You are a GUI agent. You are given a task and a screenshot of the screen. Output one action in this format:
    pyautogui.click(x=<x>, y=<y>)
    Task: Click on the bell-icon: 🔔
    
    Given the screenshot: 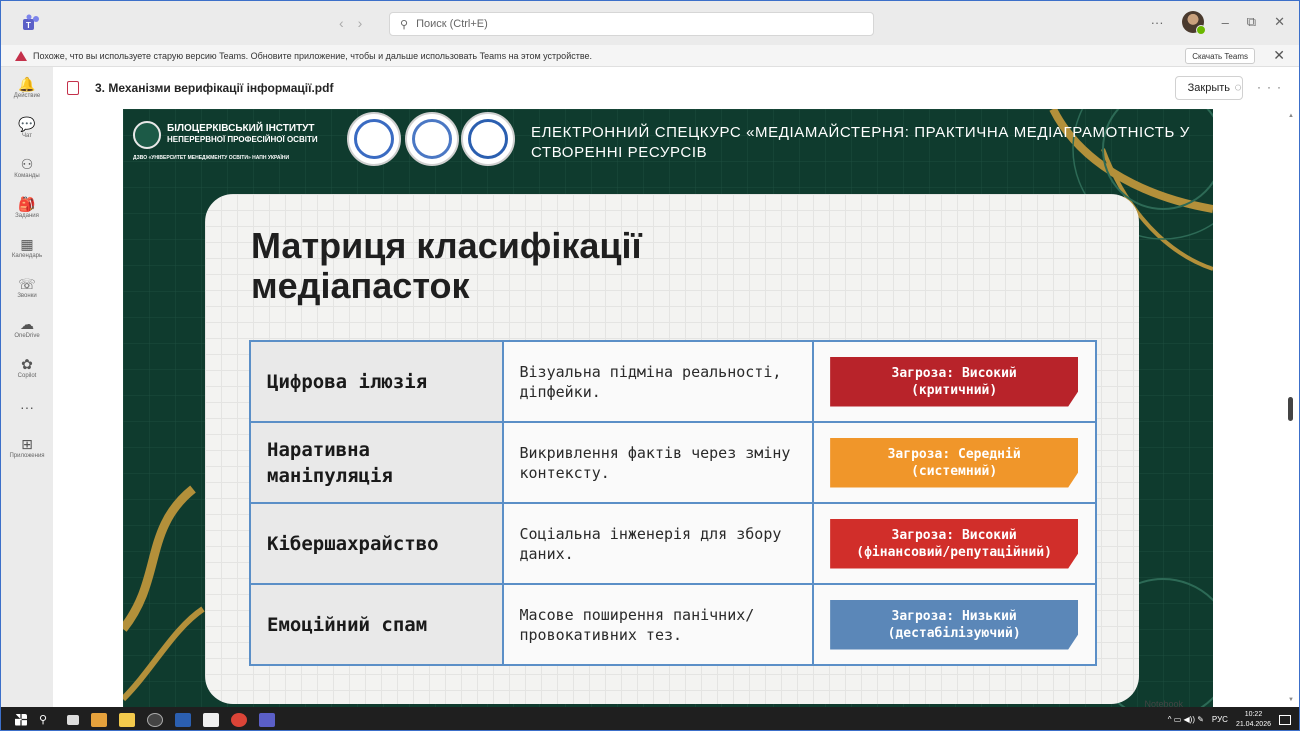 What is the action you would take?
    pyautogui.click(x=27, y=83)
    